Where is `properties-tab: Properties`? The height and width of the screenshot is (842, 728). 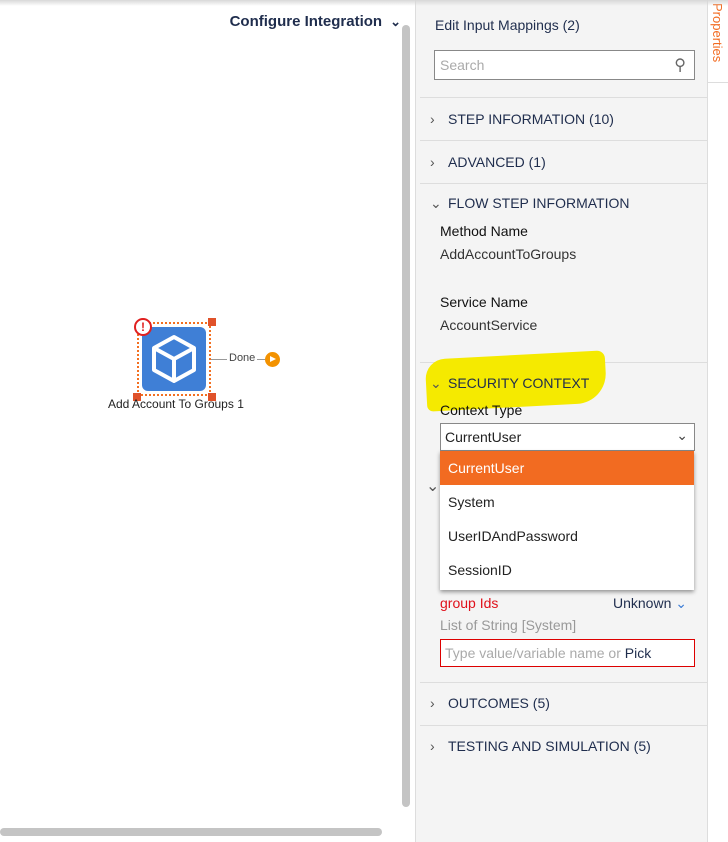 properties-tab: Properties is located at coordinates (718, 41).